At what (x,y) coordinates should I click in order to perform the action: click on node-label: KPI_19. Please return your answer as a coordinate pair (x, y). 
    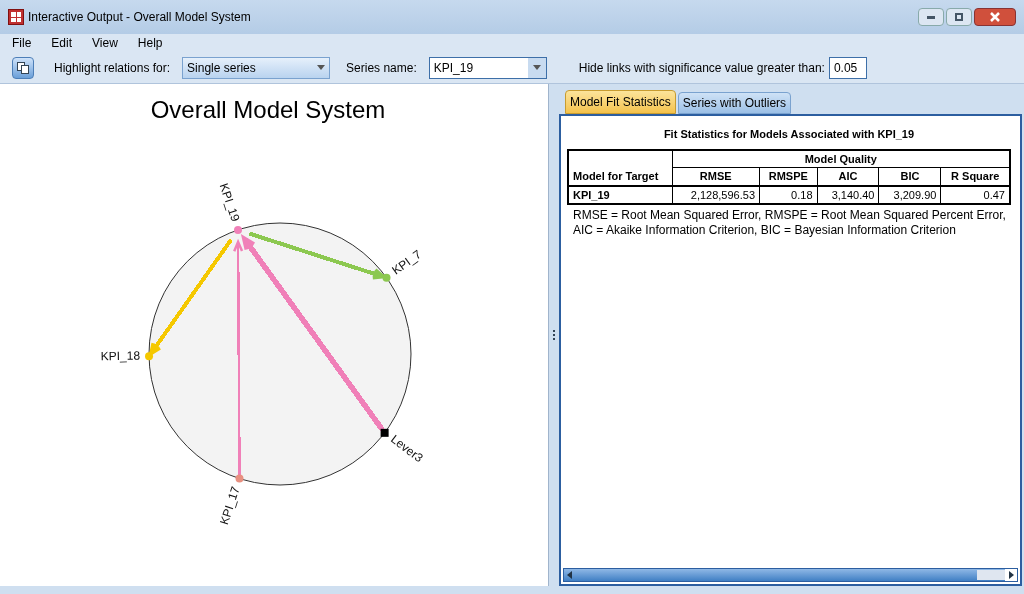
    Looking at the image, I should click on (229, 202).